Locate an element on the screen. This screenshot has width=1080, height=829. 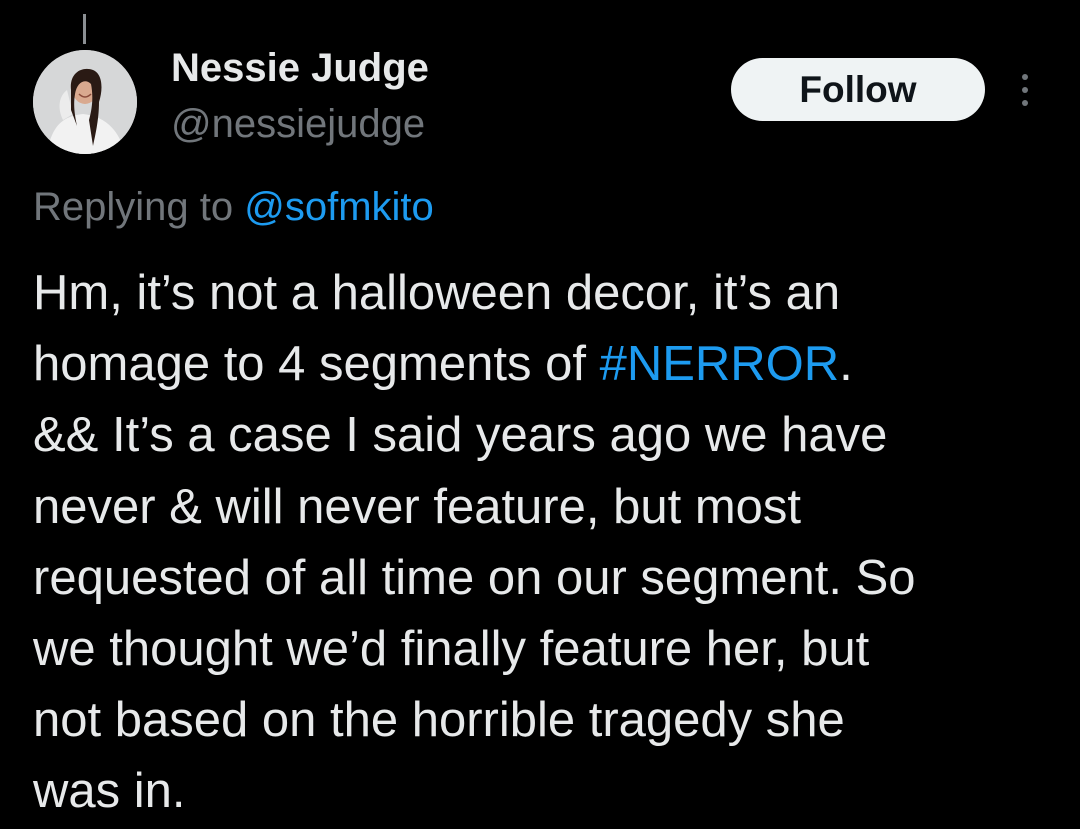
tweet-line: never & will never feature, but most is located at coordinates (417, 506).